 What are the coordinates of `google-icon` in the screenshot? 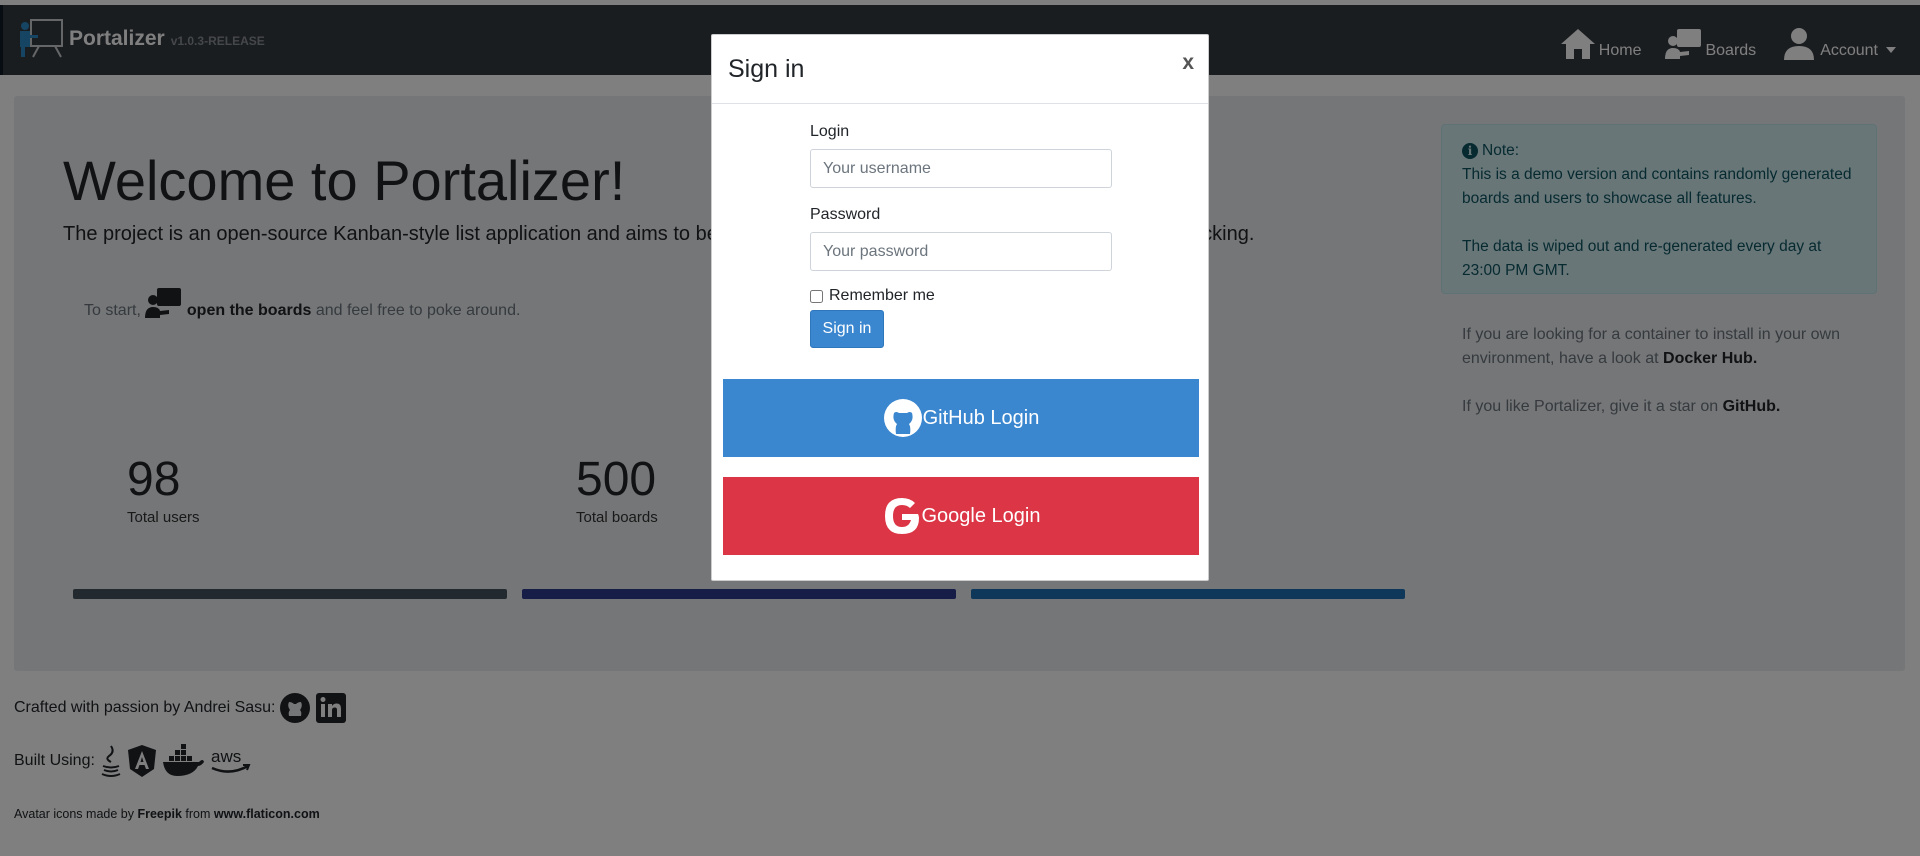 It's located at (901, 516).